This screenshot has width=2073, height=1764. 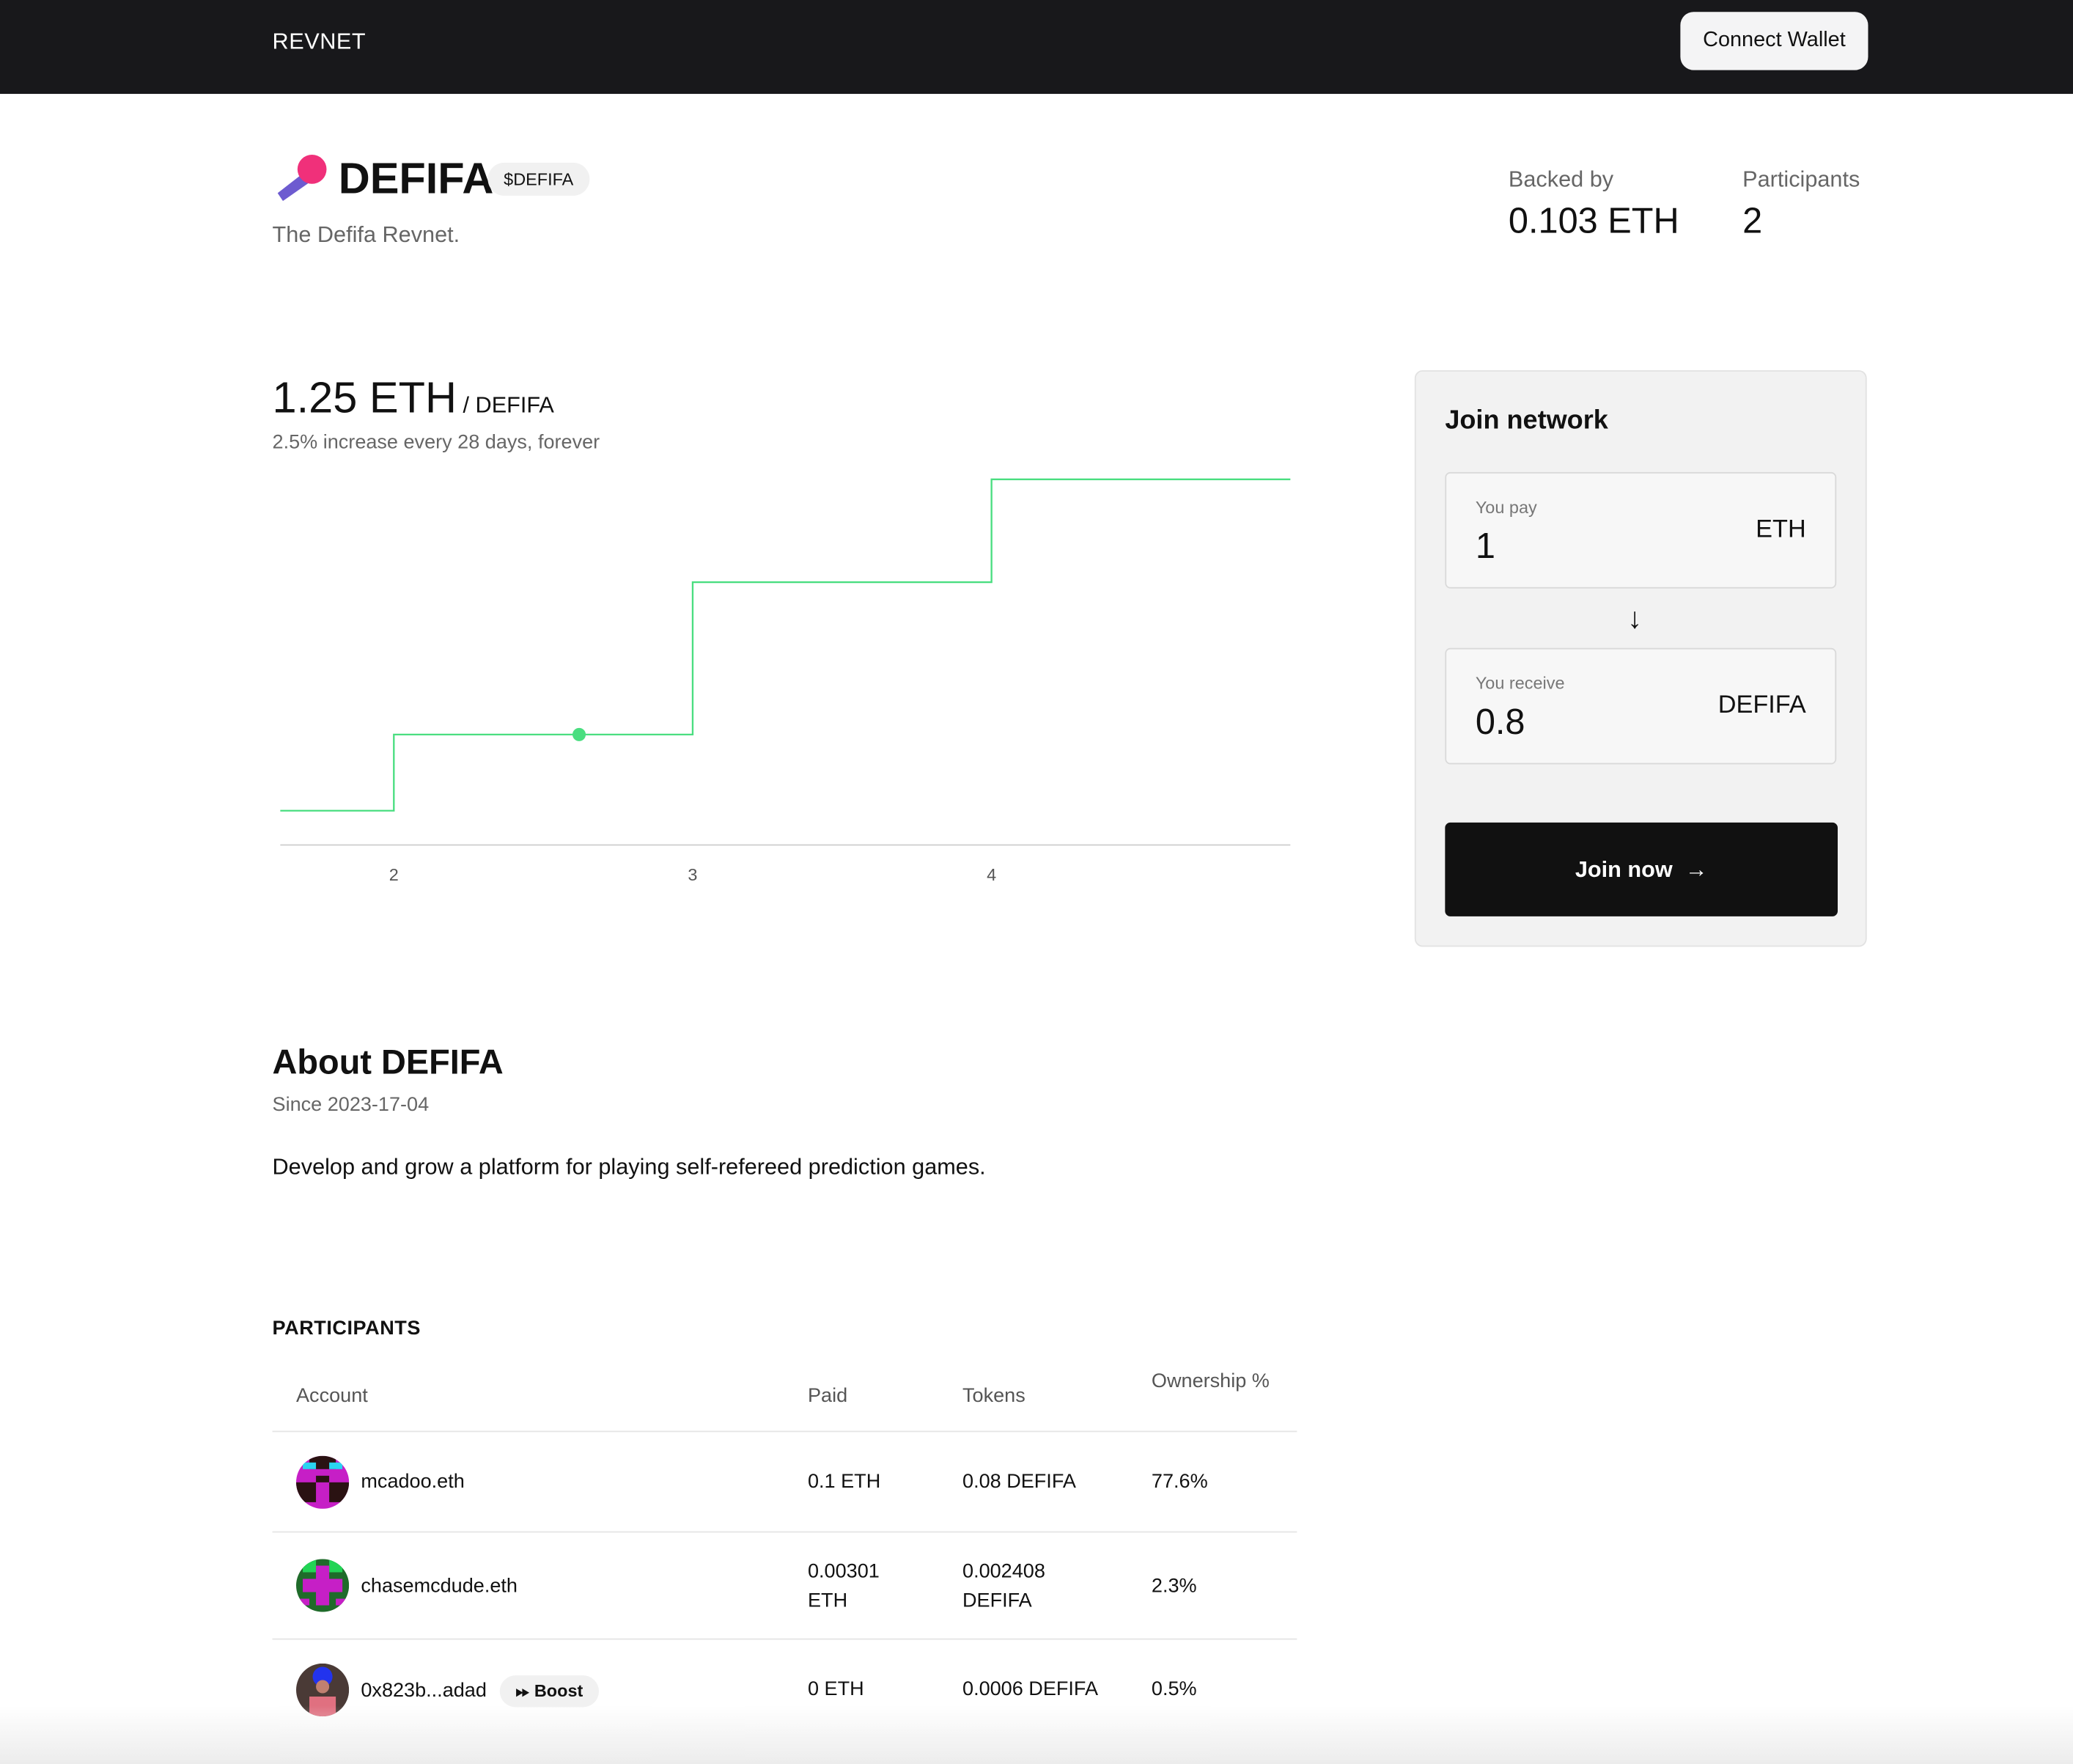 I want to click on arrow-right-icon: →, so click(x=1696, y=869).